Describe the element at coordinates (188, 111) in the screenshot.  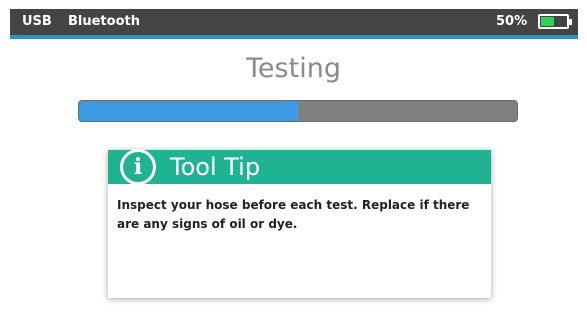
I see `progress-bar-fill` at that location.